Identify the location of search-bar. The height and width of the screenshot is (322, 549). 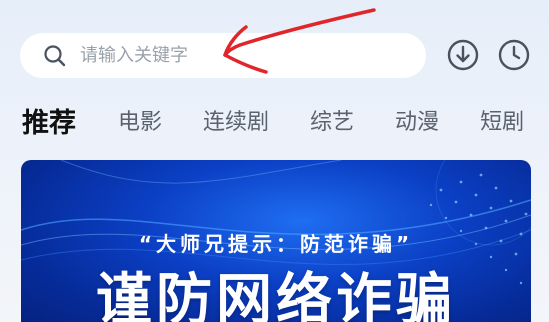
(223, 55).